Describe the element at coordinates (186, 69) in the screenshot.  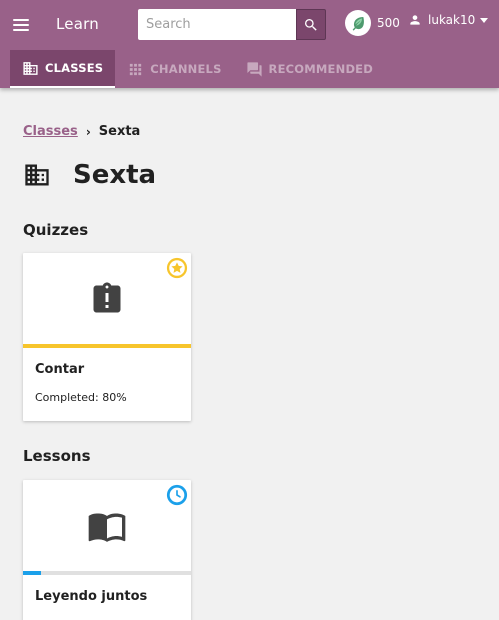
I see `tab-channels-label: CHANNELS` at that location.